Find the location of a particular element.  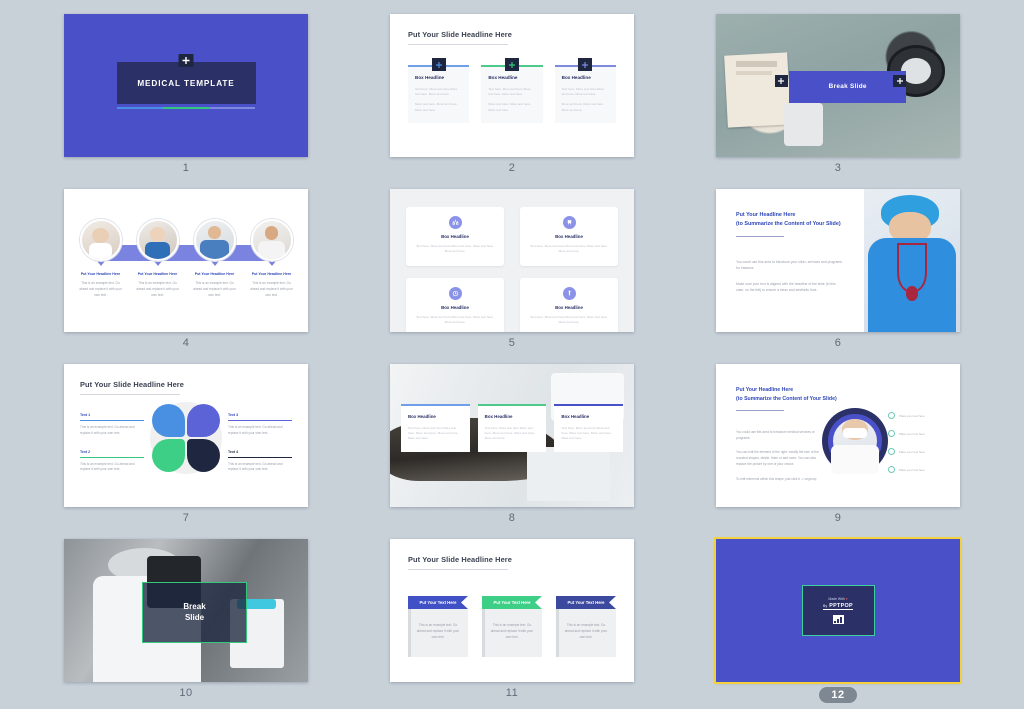

banner-text: Break Slide is located at coordinates (194, 611).